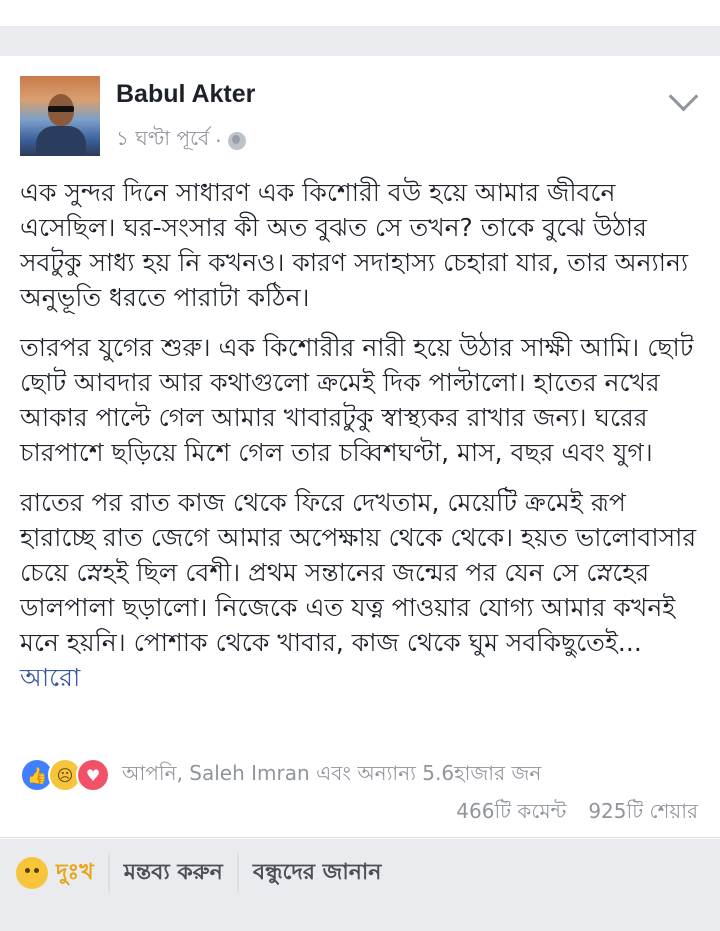 This screenshot has width=720, height=931. What do you see at coordinates (185, 94) in the screenshot?
I see `author-name: Babul Akter` at bounding box center [185, 94].